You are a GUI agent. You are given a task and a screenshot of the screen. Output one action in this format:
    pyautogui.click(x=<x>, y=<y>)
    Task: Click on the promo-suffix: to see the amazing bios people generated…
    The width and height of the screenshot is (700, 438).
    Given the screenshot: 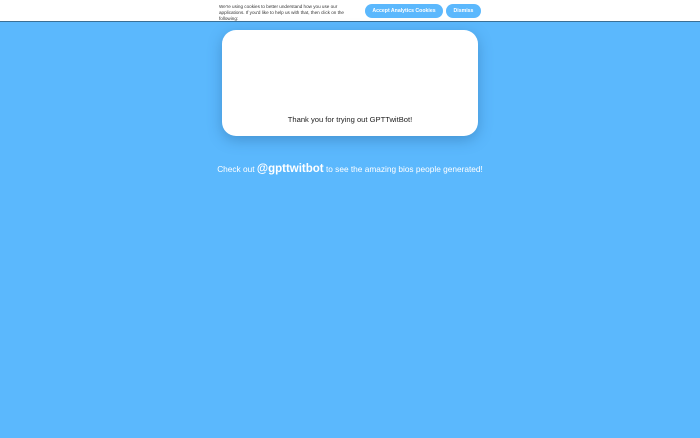 What is the action you would take?
    pyautogui.click(x=404, y=169)
    